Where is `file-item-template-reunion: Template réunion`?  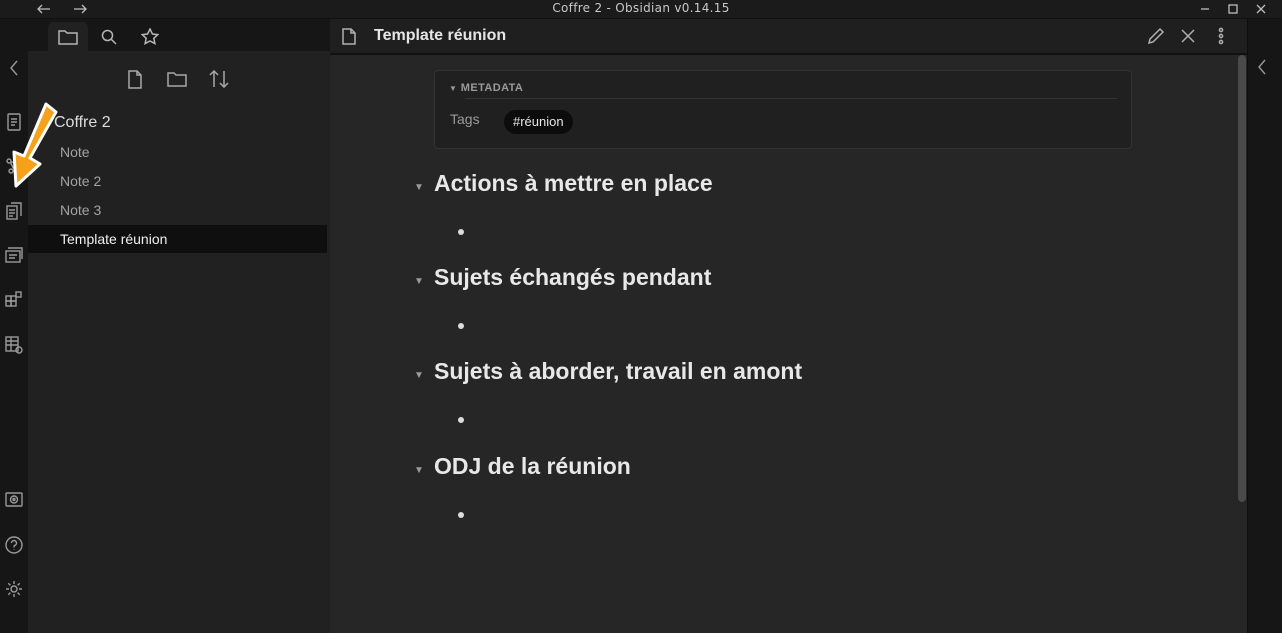 file-item-template-reunion: Template réunion is located at coordinates (177, 239).